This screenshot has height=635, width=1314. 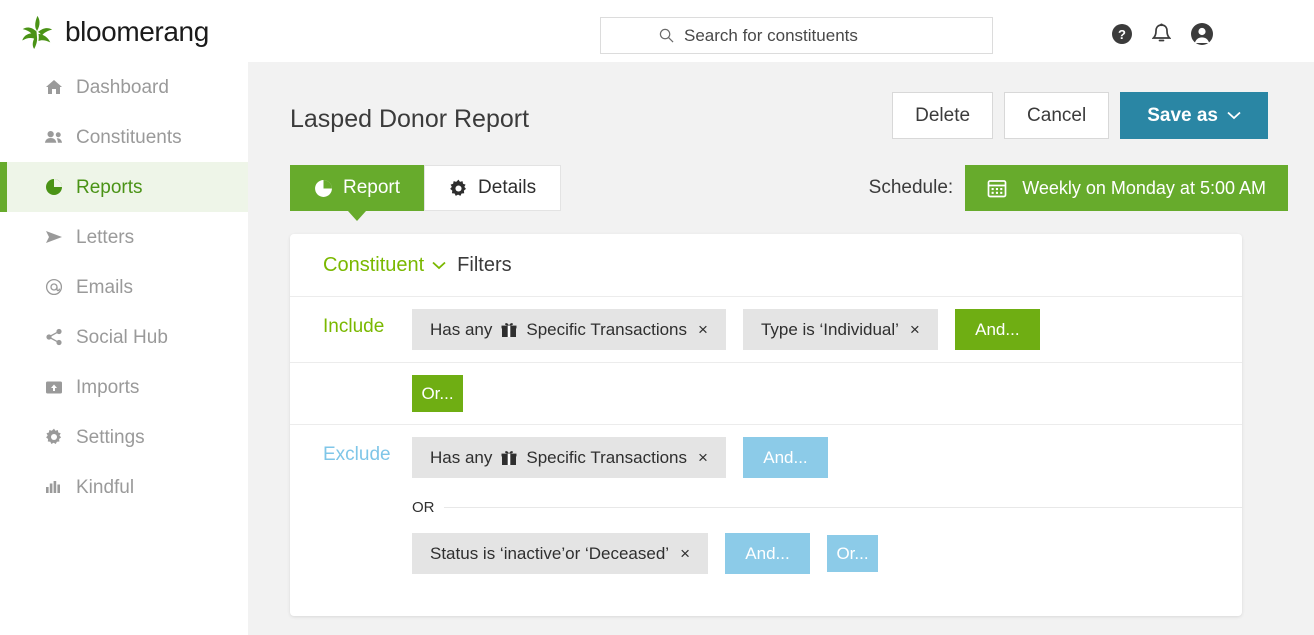 I want to click on tab-label: Details, so click(x=507, y=187).